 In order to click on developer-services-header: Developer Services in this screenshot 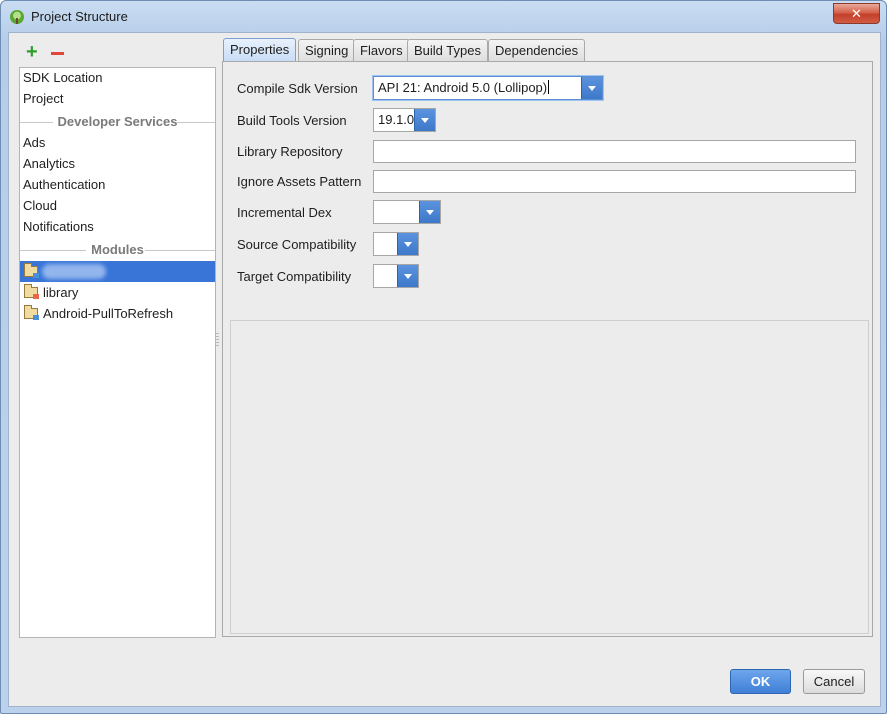, I will do `click(117, 122)`.